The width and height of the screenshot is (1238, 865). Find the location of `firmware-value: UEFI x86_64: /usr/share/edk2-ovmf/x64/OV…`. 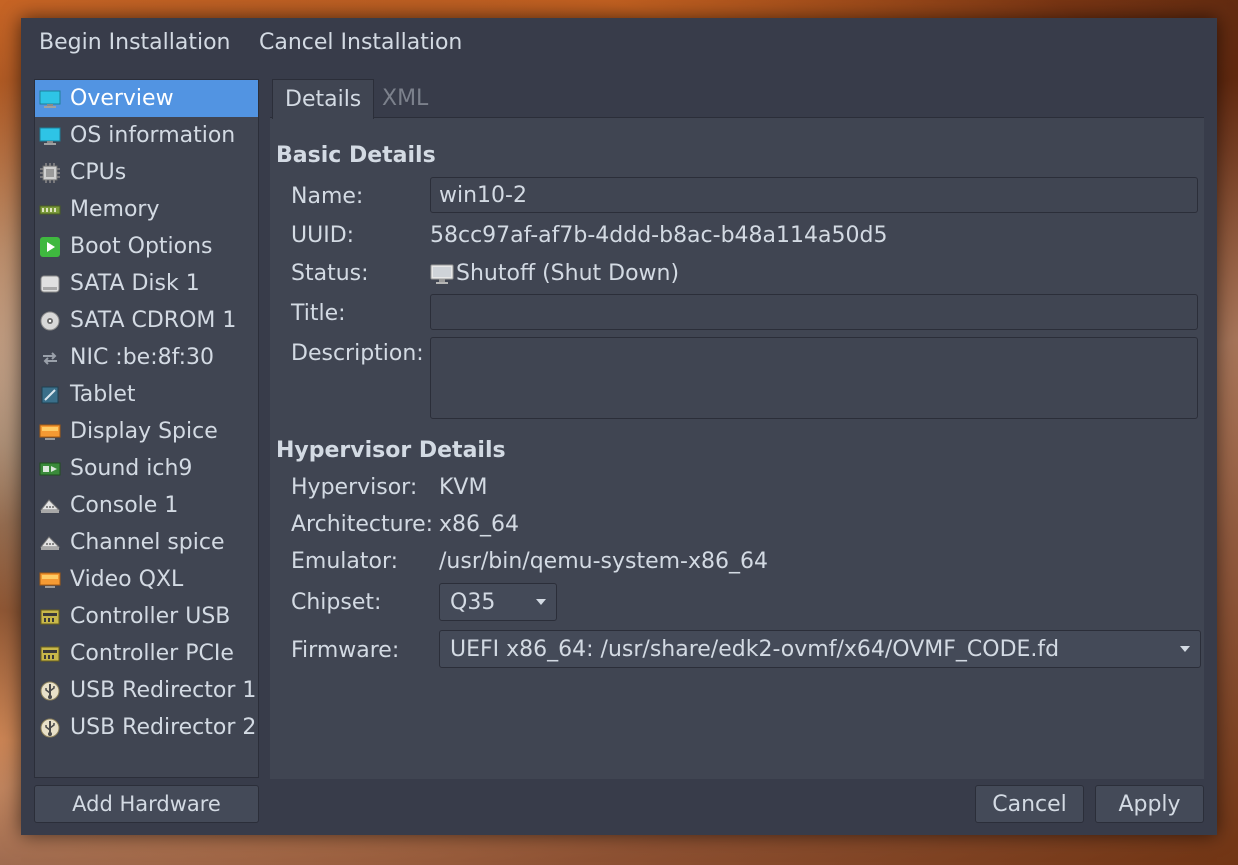

firmware-value: UEFI x86_64: /usr/share/edk2-ovmf/x64/OV… is located at coordinates (755, 649).